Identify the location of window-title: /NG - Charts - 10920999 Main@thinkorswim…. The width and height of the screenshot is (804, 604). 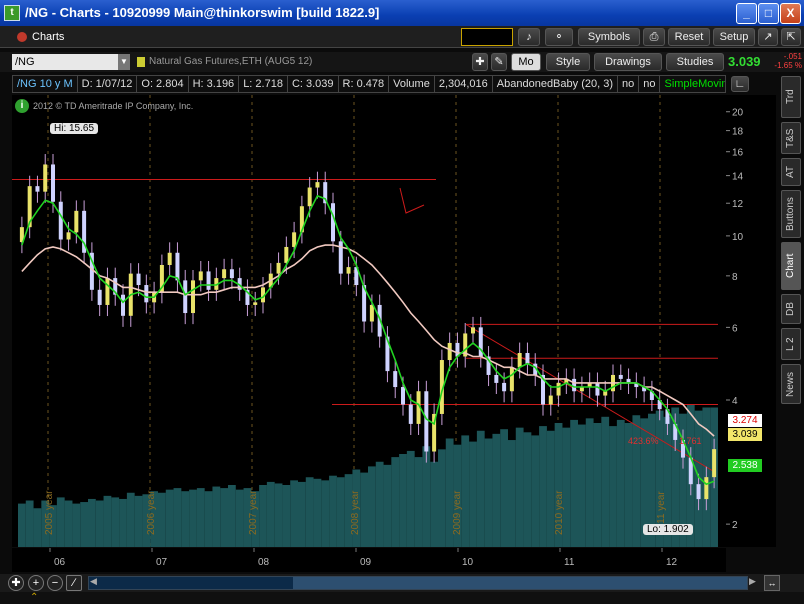
(202, 12).